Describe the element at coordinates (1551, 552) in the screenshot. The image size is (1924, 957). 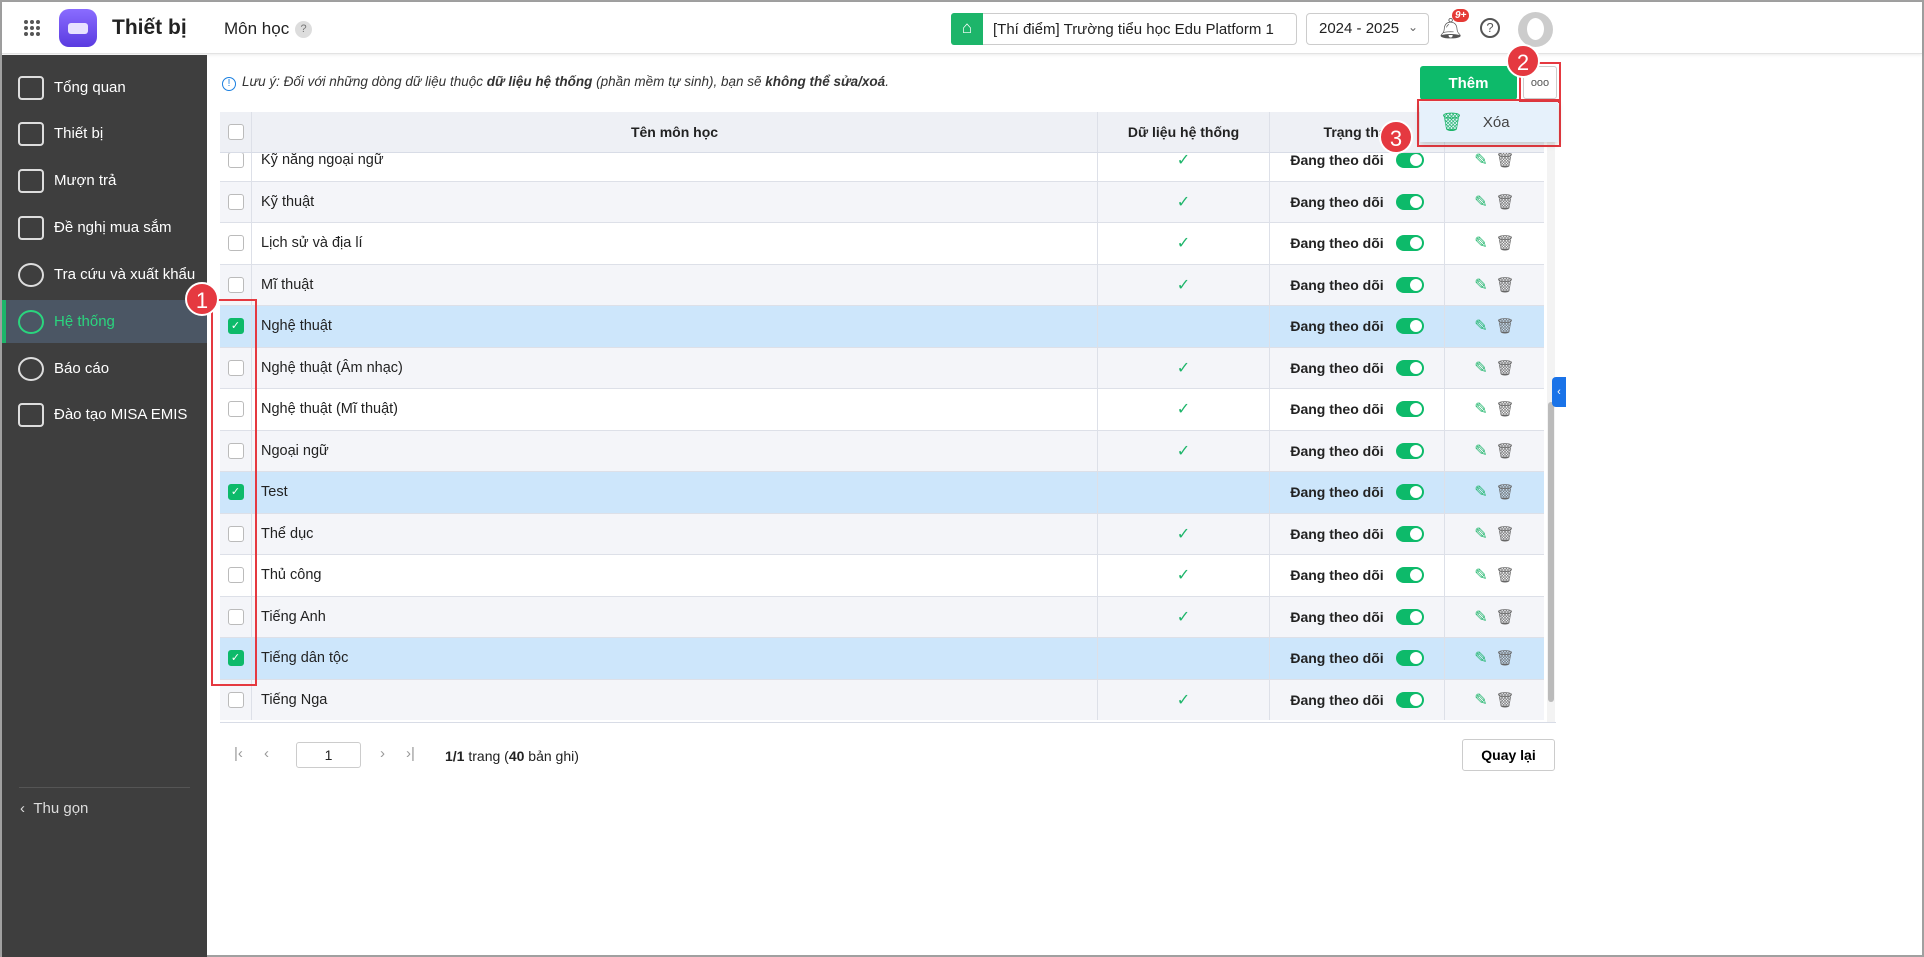
I see `scrollbar-thumb` at that location.